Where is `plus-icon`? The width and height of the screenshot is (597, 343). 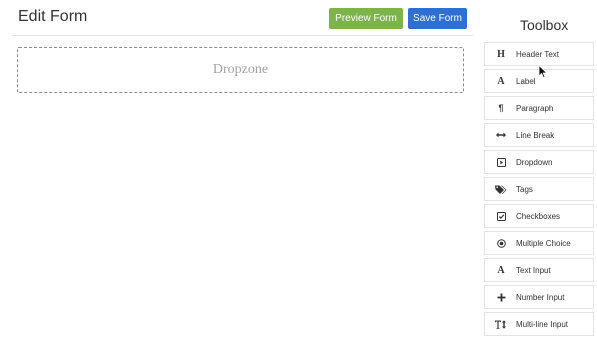 plus-icon is located at coordinates (501, 297).